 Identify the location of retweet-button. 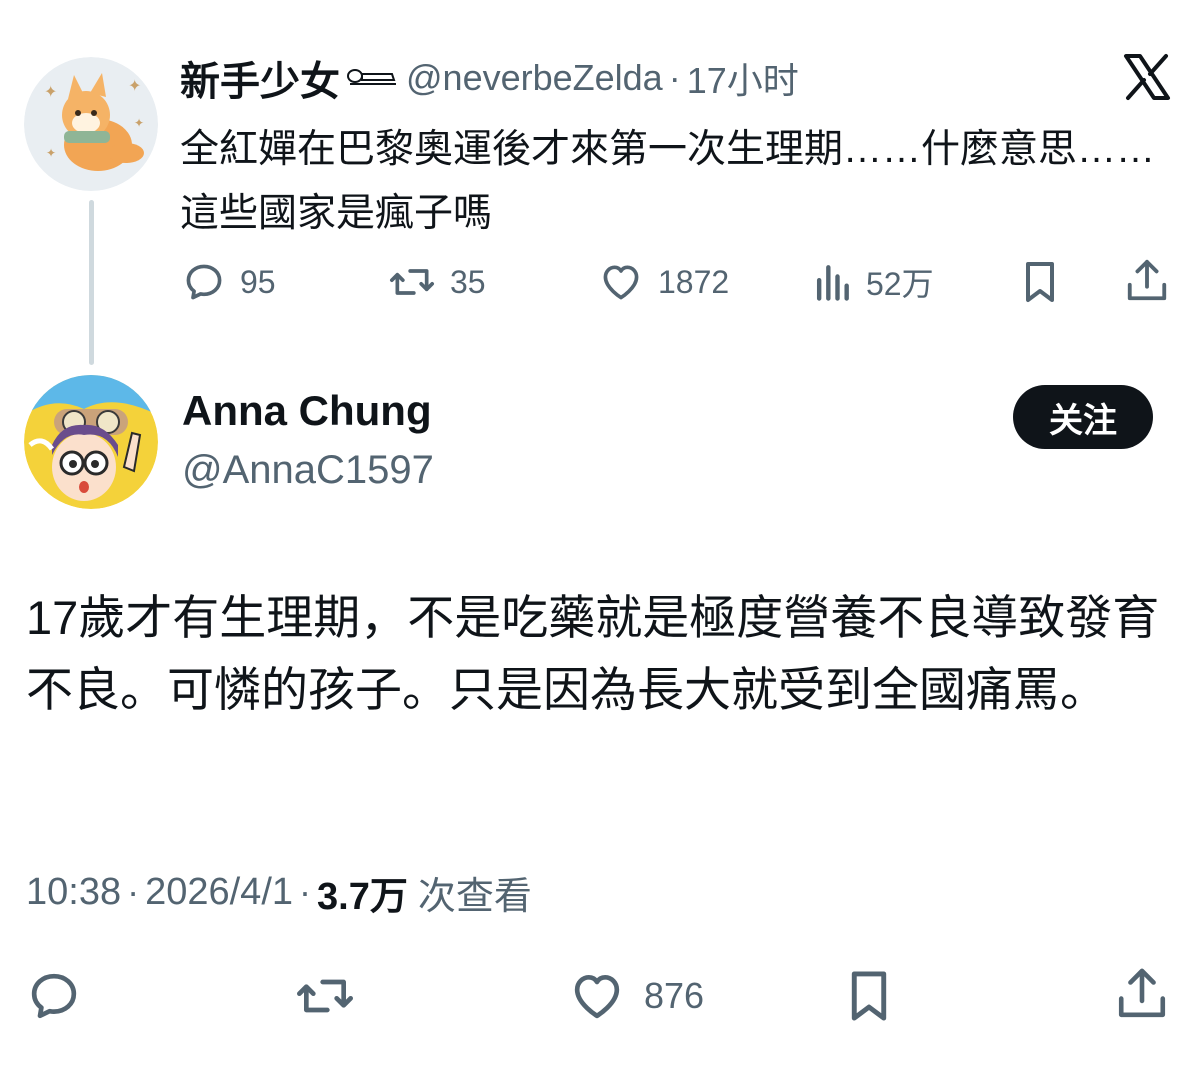
(334, 996).